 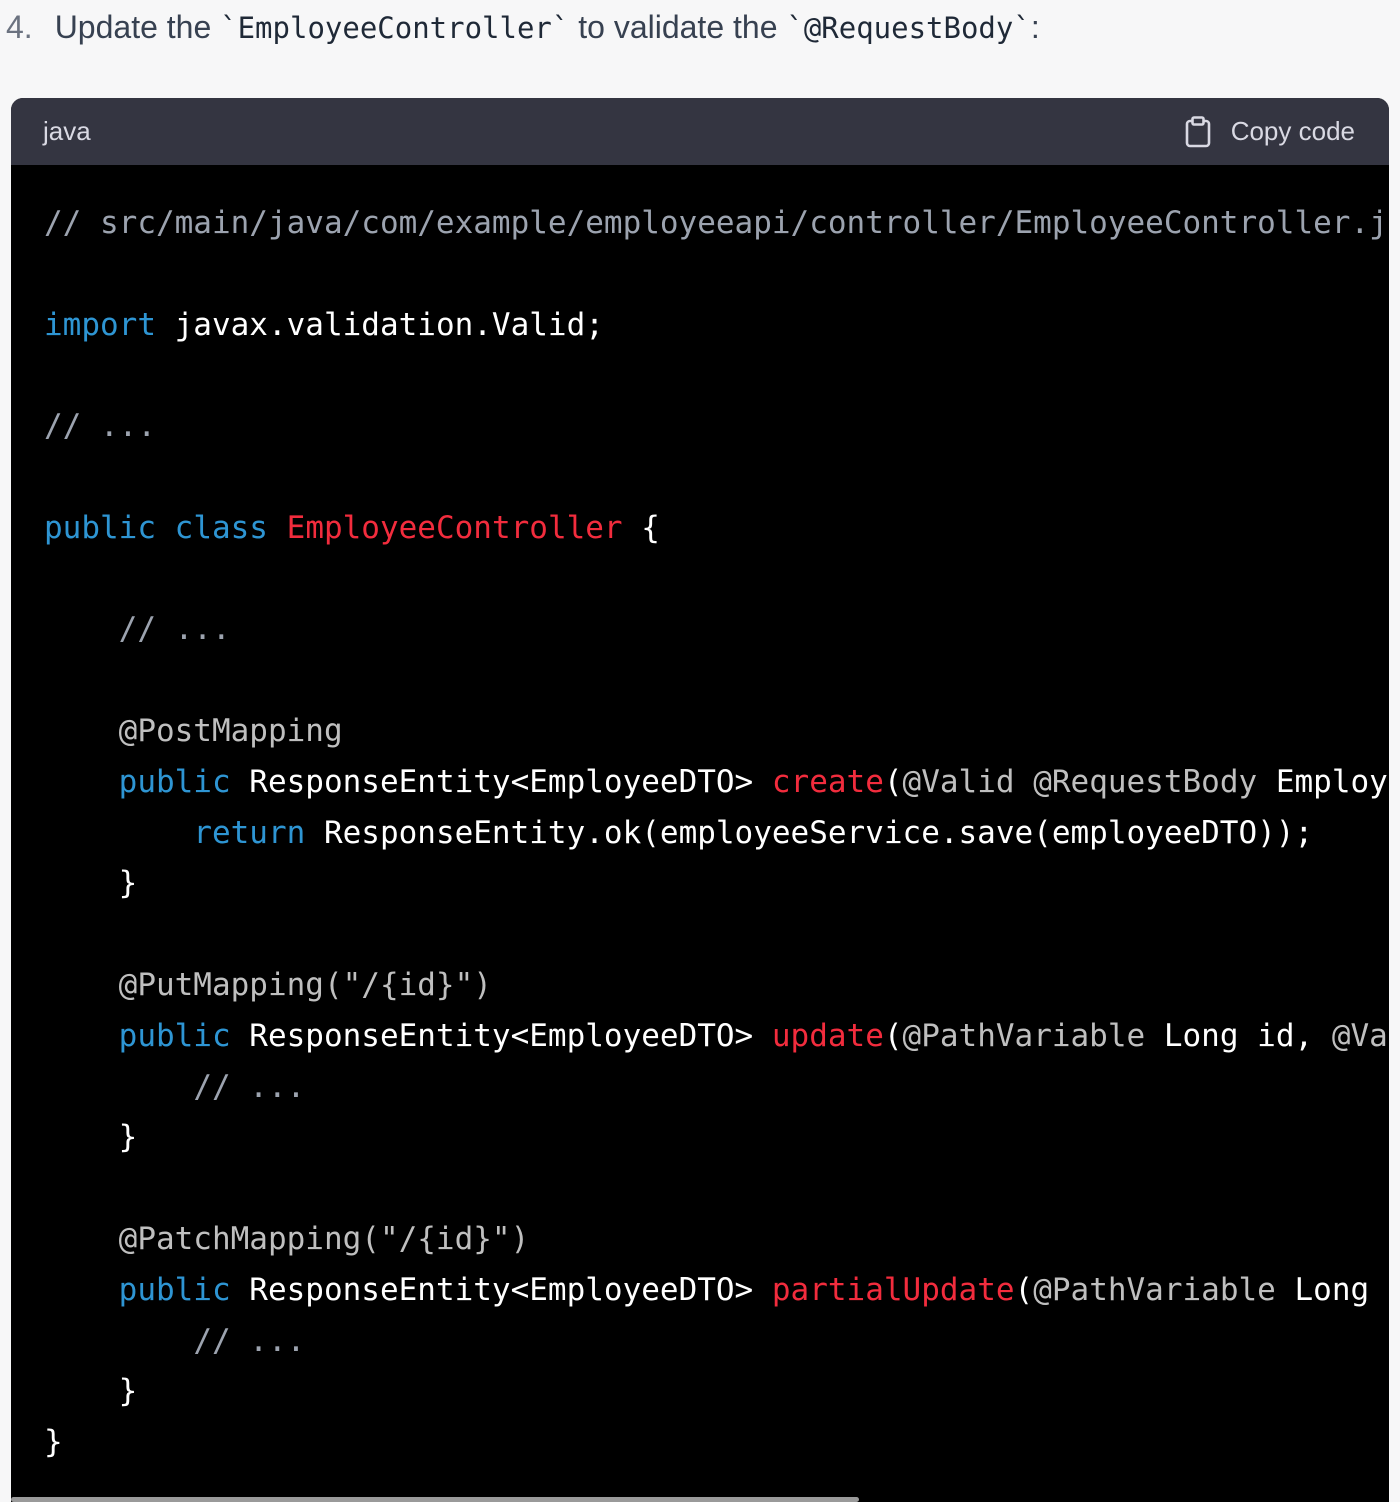 What do you see at coordinates (700, 131) in the screenshot?
I see `code-block-header: java Copy code` at bounding box center [700, 131].